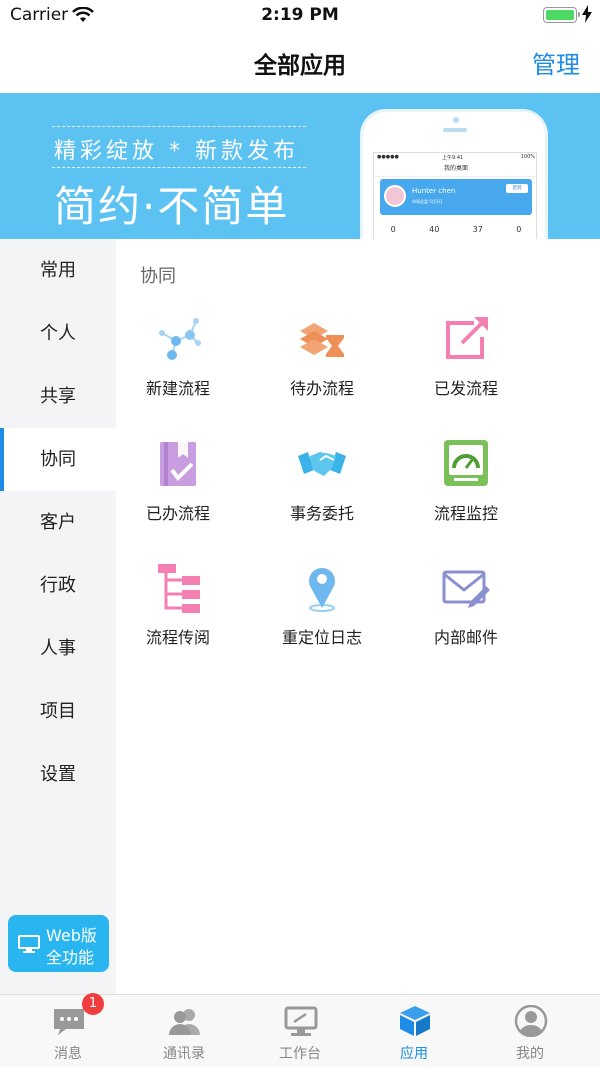 The height and width of the screenshot is (1068, 600). What do you see at coordinates (465, 637) in the screenshot?
I see `app-label: 内部邮件` at bounding box center [465, 637].